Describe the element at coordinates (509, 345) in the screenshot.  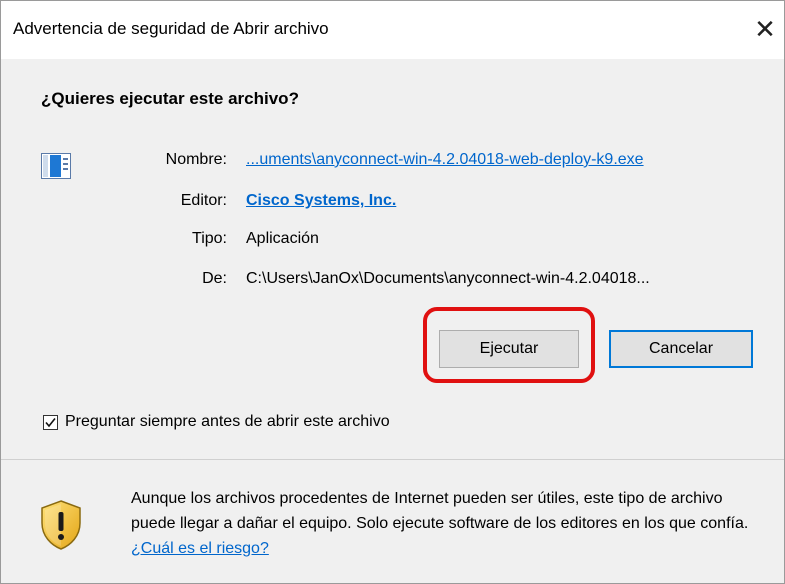
I see `run-button-highlight` at that location.